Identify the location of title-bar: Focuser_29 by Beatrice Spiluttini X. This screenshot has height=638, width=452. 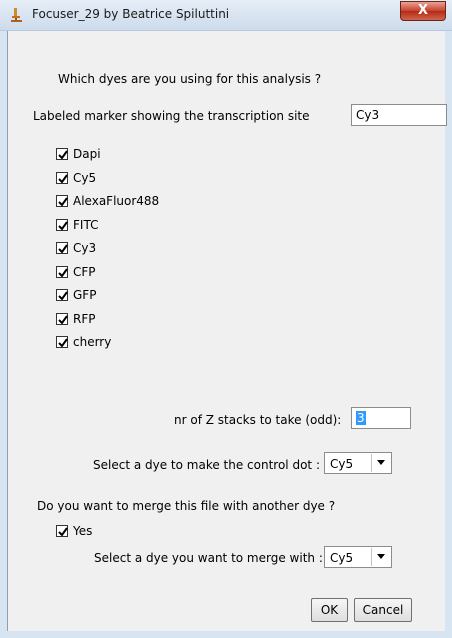
(226, 15).